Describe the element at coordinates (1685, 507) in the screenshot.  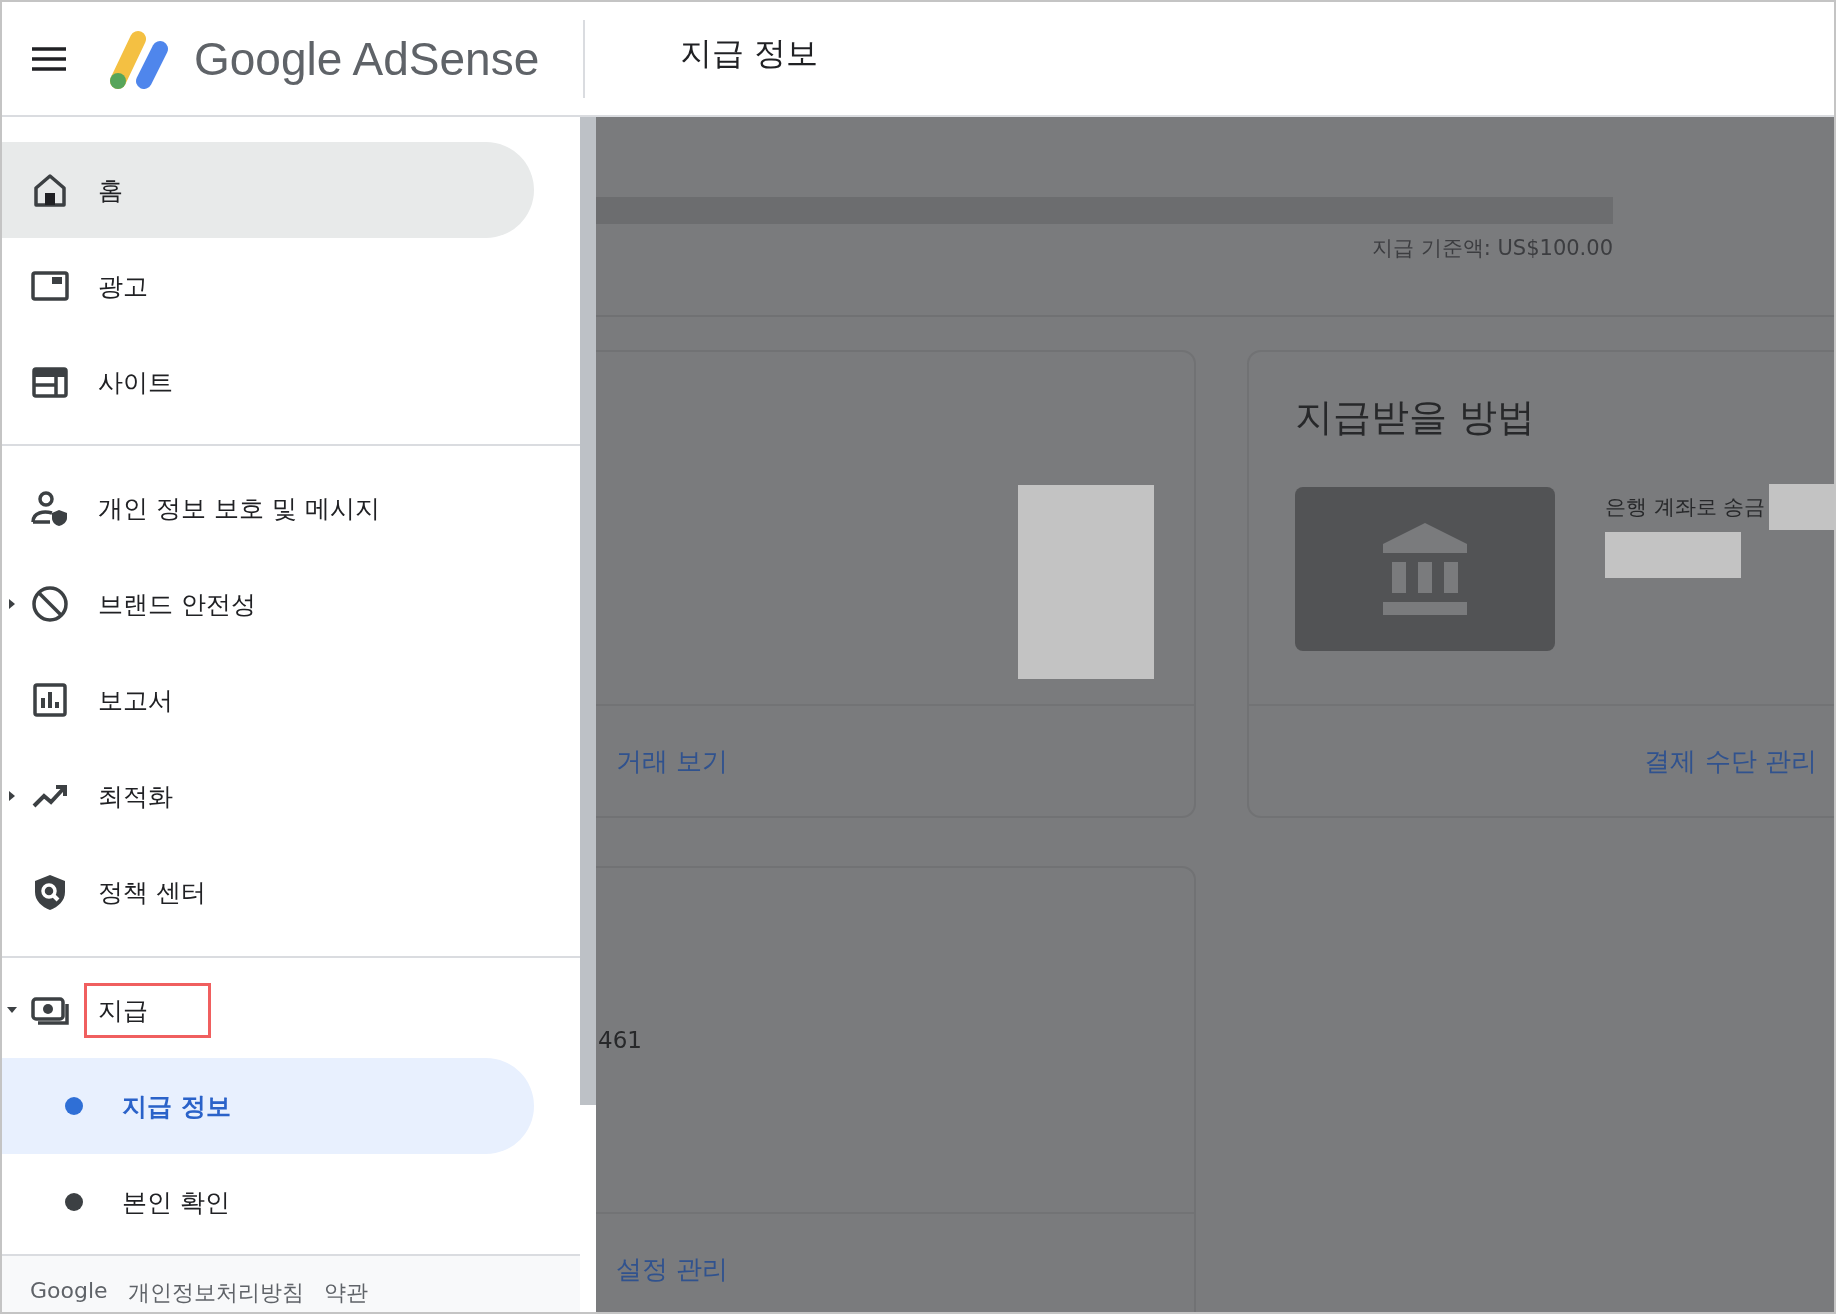
I see `method-text: 은행 계좌로 송금` at that location.